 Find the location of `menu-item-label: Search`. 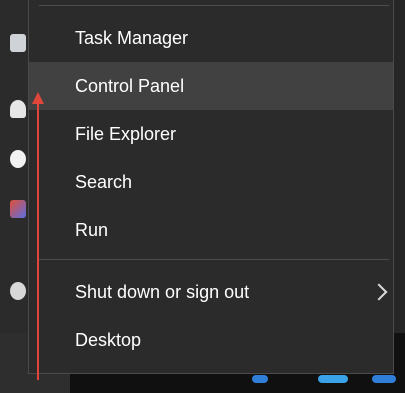

menu-item-label: Search is located at coordinates (104, 181).